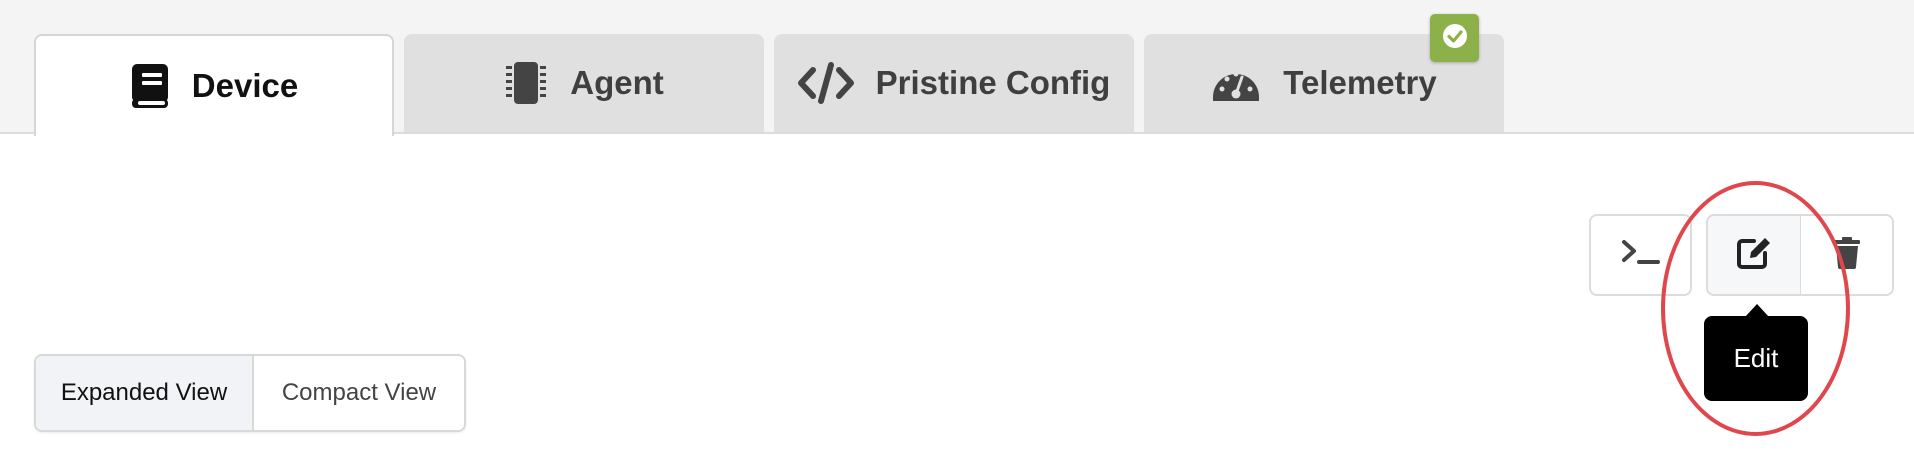  I want to click on edit-tooltip: Edit, so click(1756, 358).